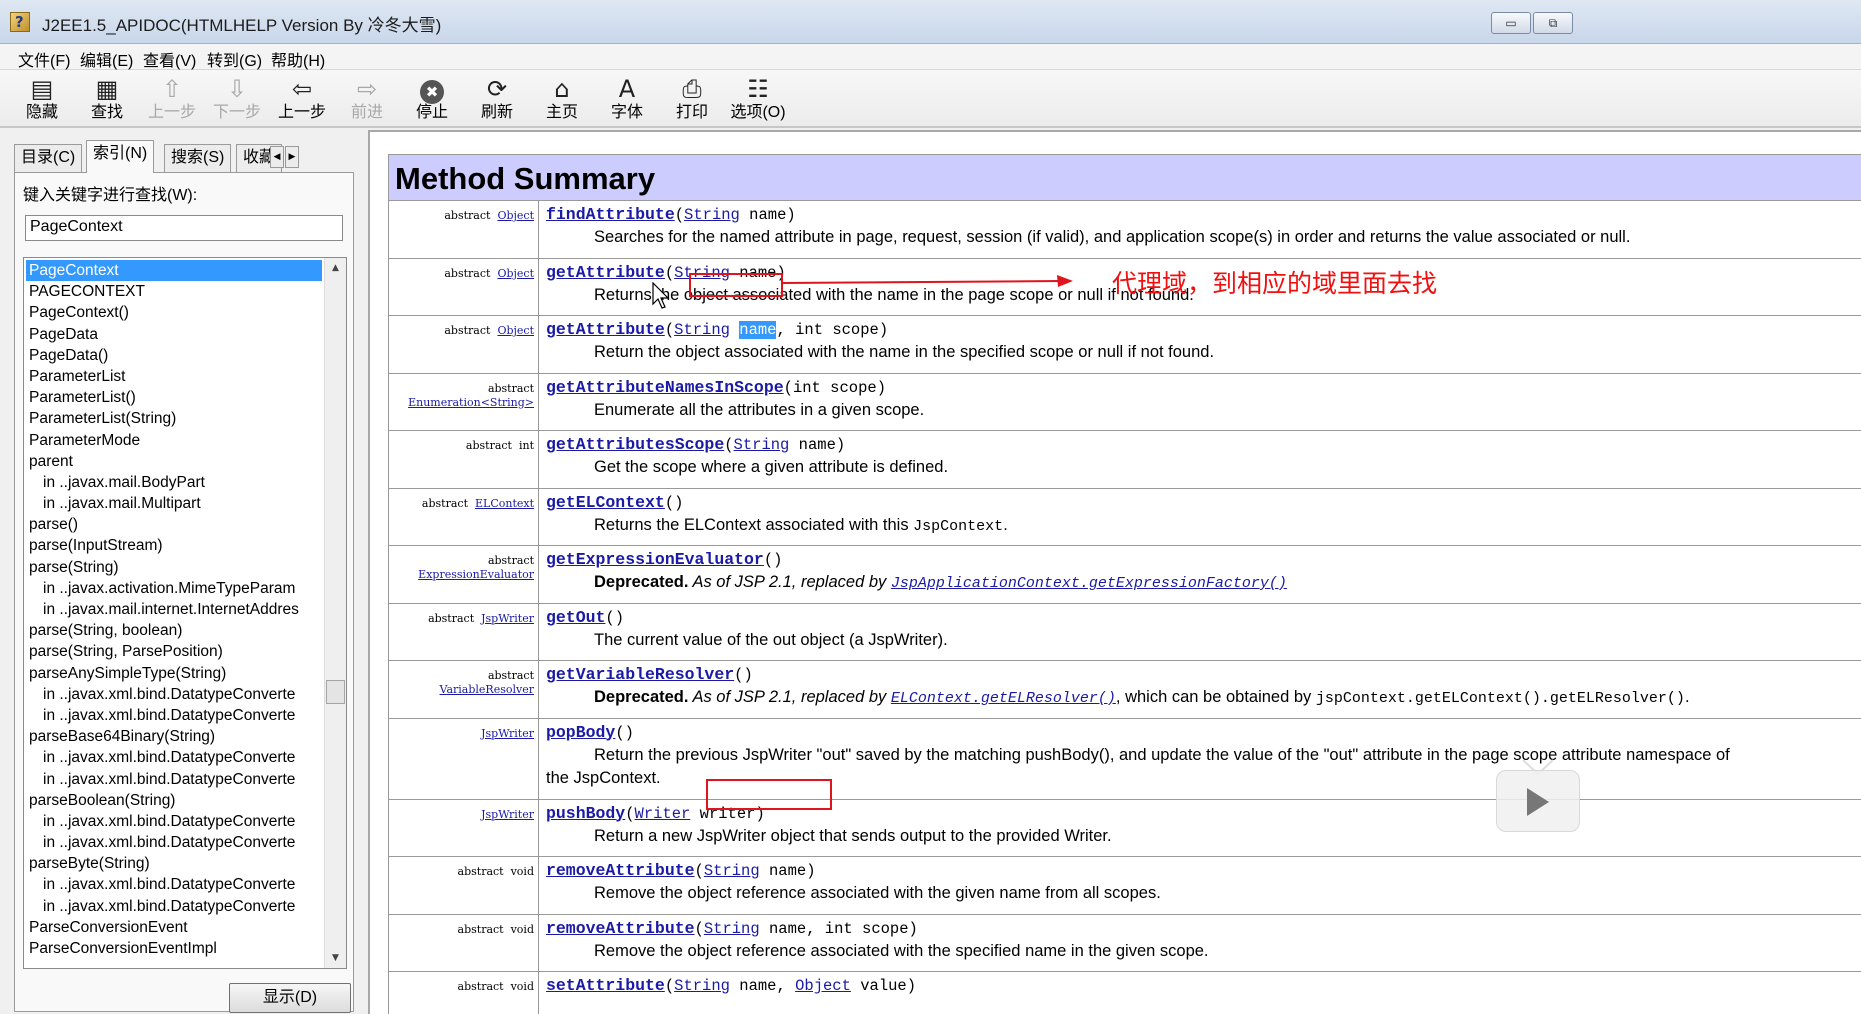  Describe the element at coordinates (471, 402) in the screenshot. I see `return-type-link: Enumeration<String>` at that location.